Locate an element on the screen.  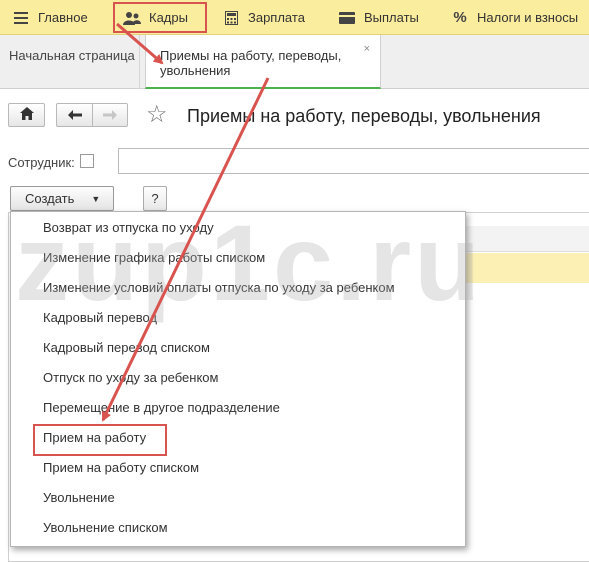
employee-filter-label: Сотрудник: is located at coordinates (41, 162).